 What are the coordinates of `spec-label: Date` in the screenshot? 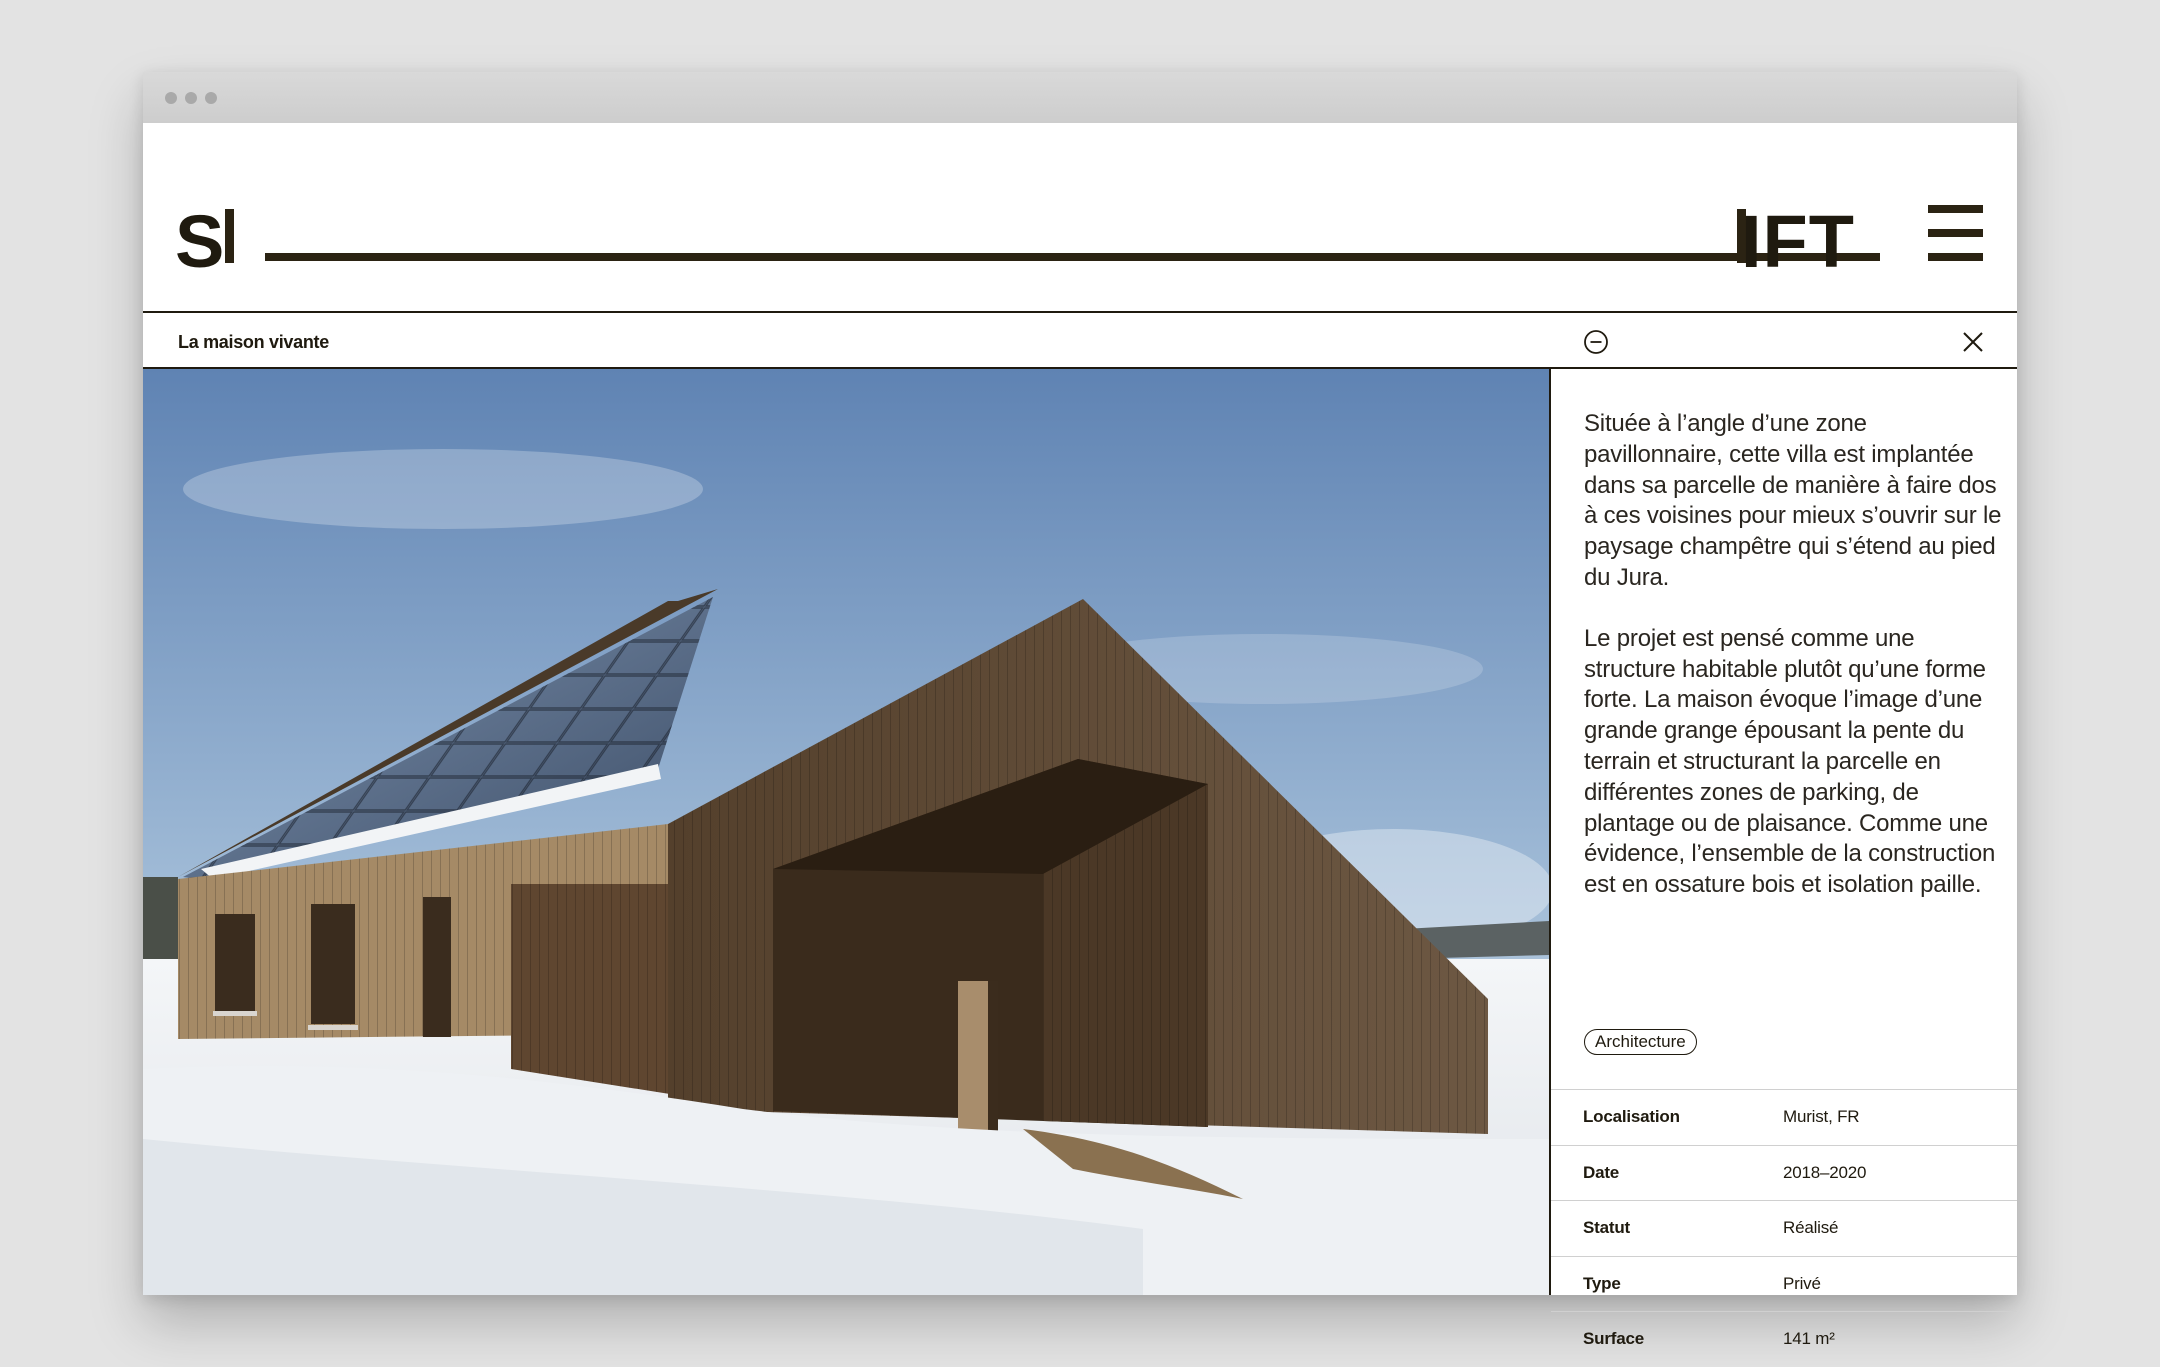 It's located at (1601, 1172).